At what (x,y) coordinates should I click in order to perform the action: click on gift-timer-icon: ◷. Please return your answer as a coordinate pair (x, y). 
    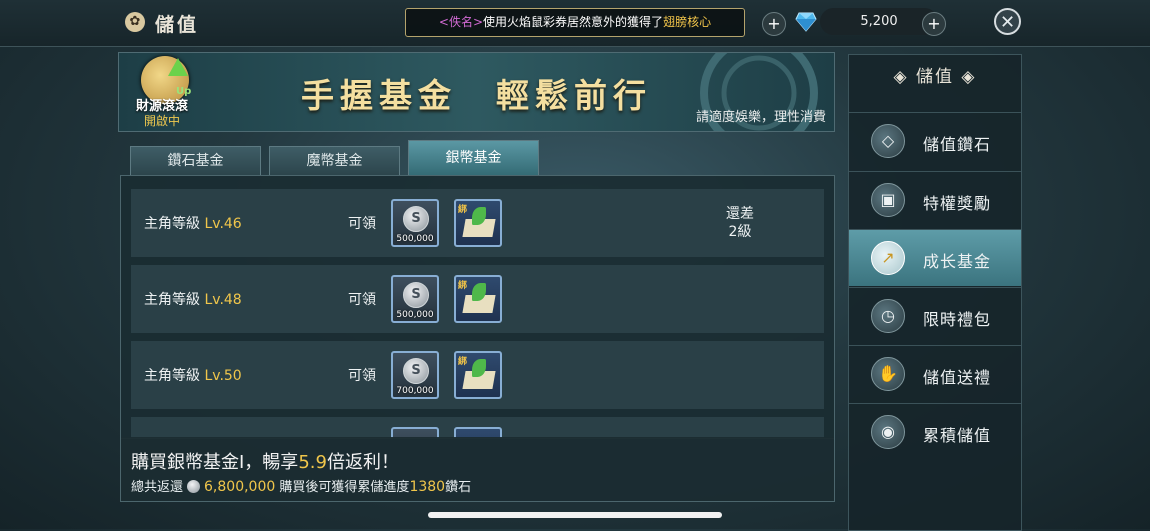
    Looking at the image, I should click on (888, 316).